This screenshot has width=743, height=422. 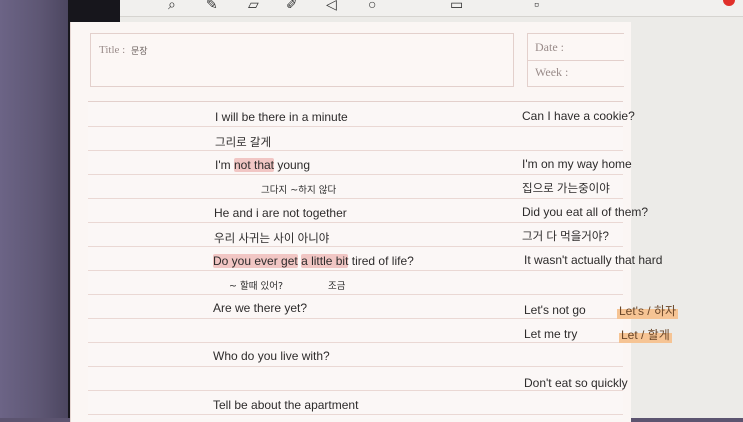 I want to click on title-box: Title : 문장, so click(x=302, y=60).